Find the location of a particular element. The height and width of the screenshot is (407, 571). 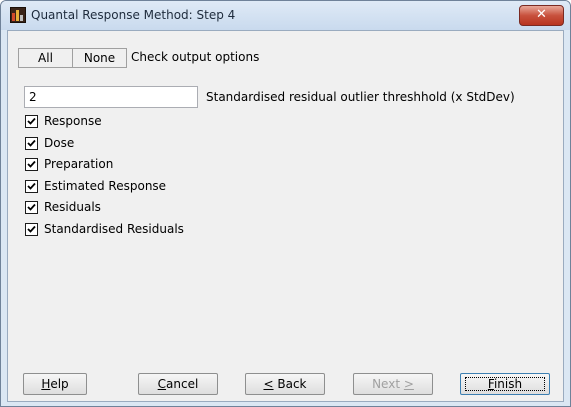

window-title: Quantal Response Method: Step 4 is located at coordinates (133, 15).